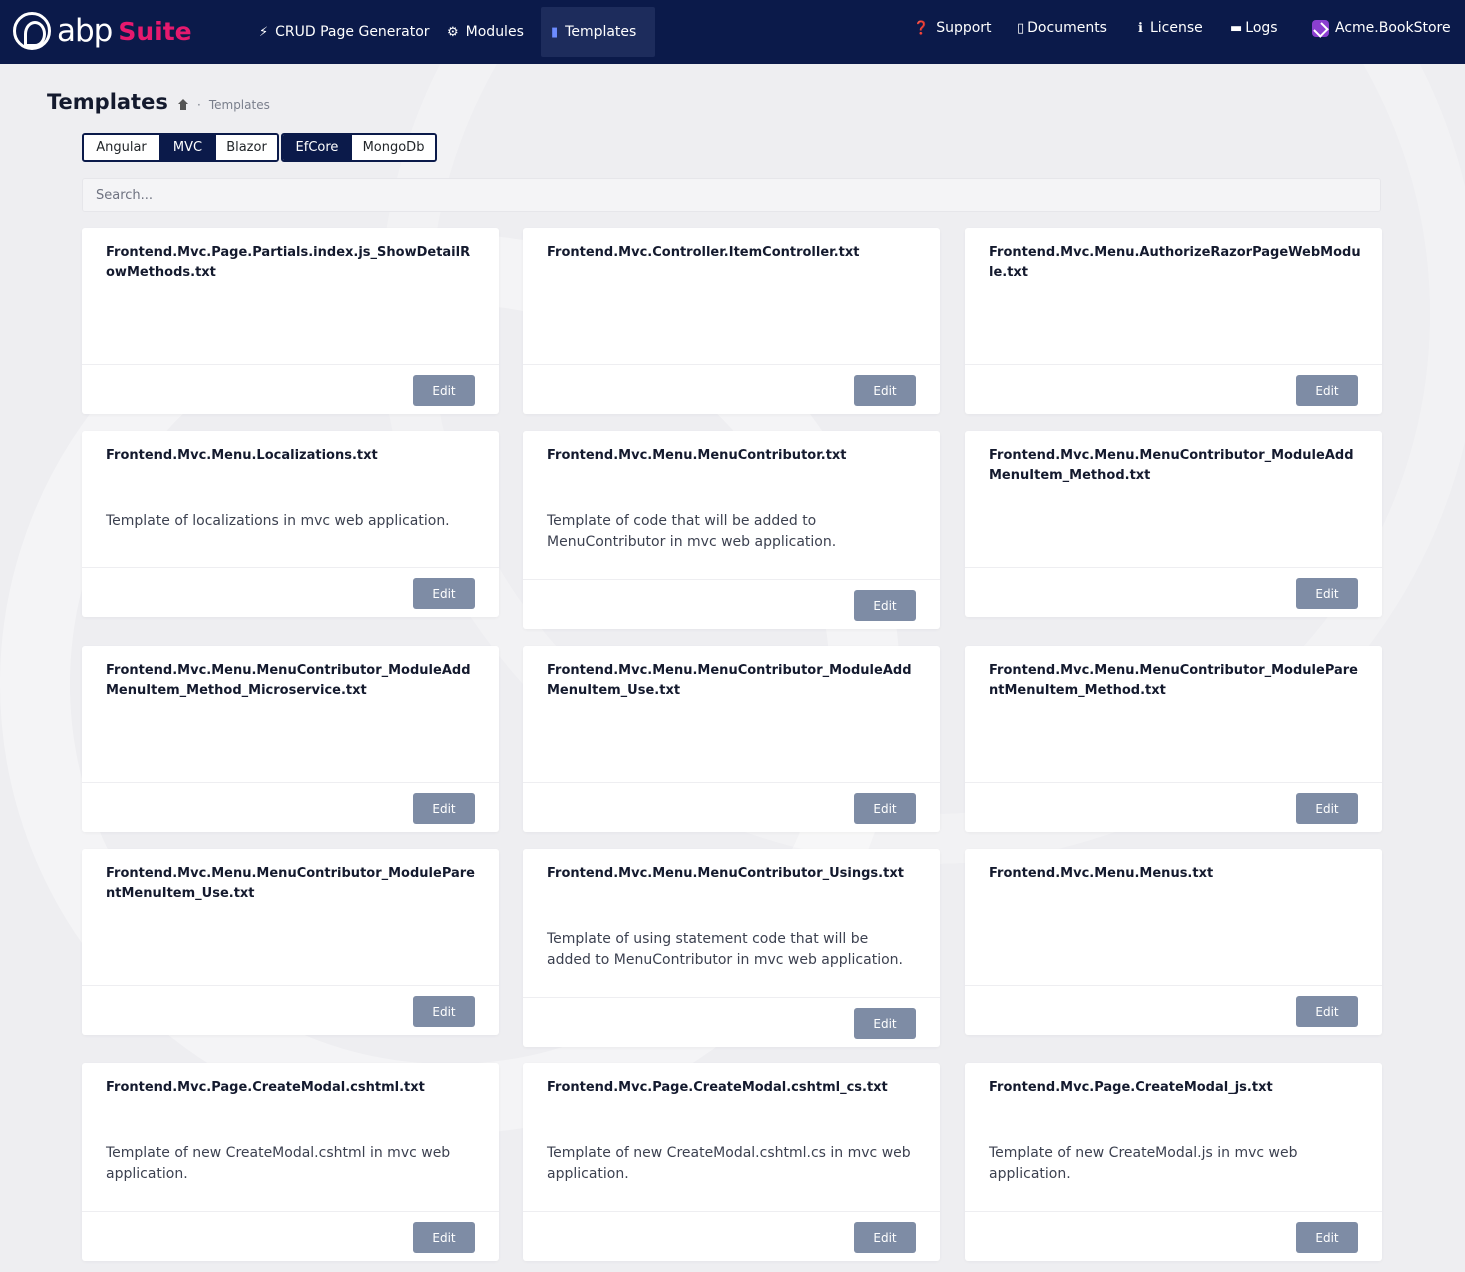 This screenshot has width=1465, height=1272. What do you see at coordinates (601, 32) in the screenshot?
I see `nav-templates-label: Templates` at bounding box center [601, 32].